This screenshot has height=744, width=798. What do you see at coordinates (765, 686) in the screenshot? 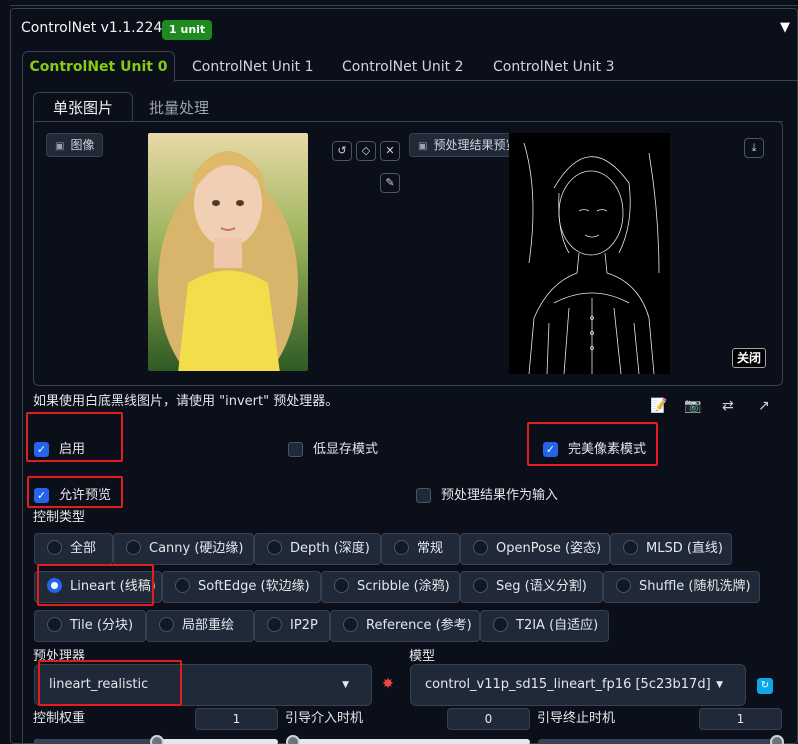
I see `refresh-icon: ↻` at bounding box center [765, 686].